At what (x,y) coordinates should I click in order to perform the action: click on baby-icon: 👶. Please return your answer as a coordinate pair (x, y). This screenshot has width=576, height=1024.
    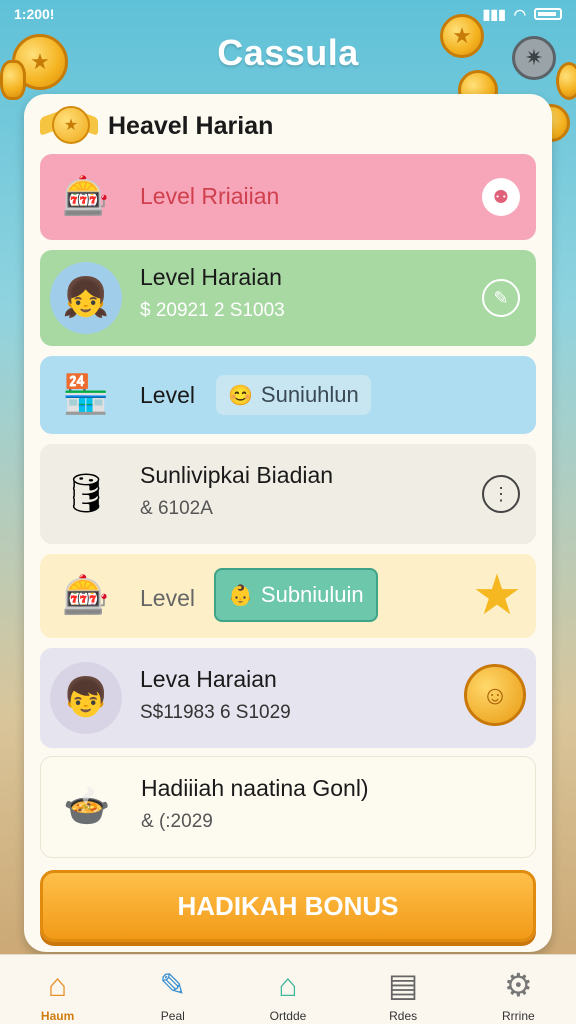
    Looking at the image, I should click on (240, 595).